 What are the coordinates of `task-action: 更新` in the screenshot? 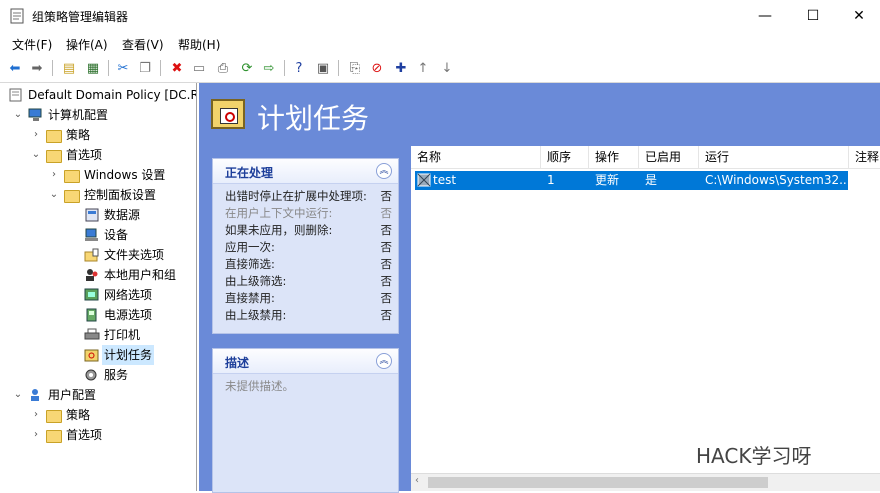 It's located at (607, 180).